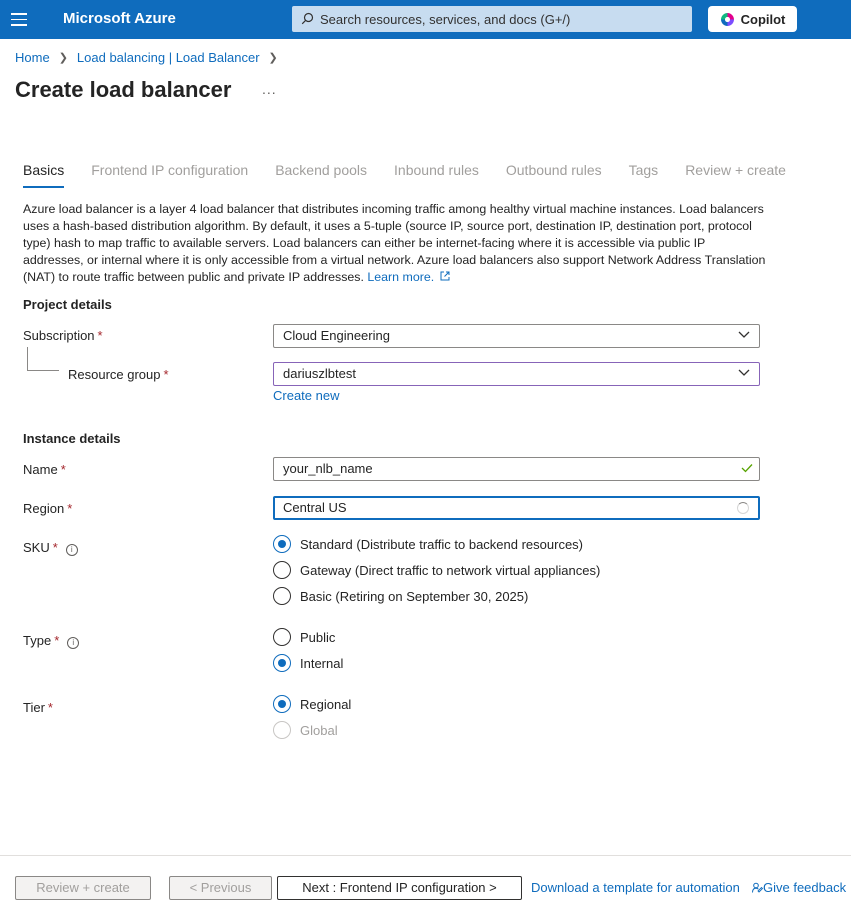 This screenshot has width=851, height=917. I want to click on type-public-label: Public, so click(318, 637).